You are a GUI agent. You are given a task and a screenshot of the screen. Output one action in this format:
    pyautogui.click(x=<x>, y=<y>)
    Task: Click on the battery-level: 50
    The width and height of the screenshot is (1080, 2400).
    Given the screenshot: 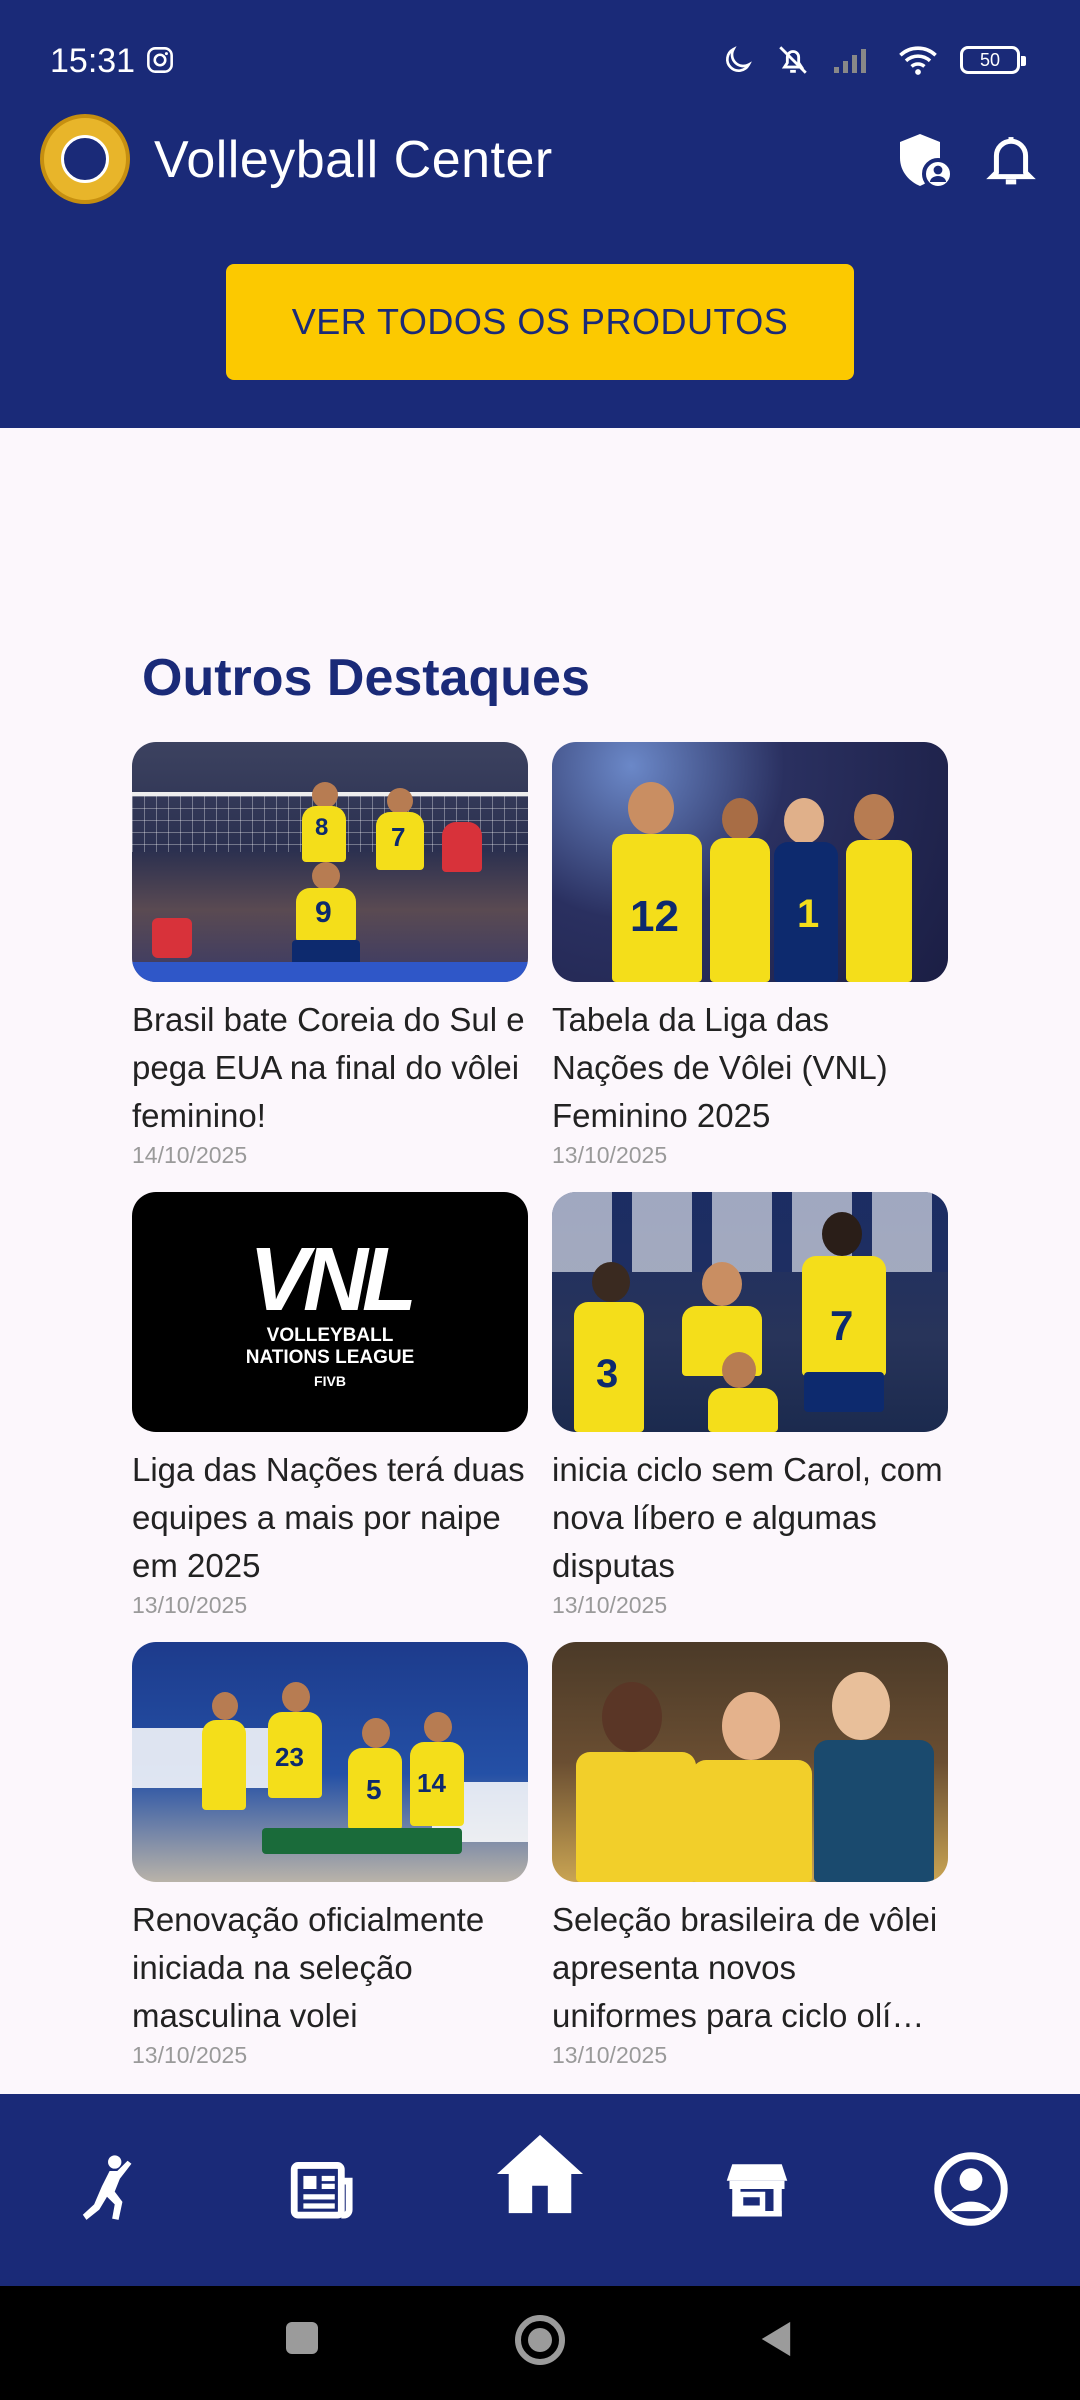 What is the action you would take?
    pyautogui.click(x=990, y=59)
    